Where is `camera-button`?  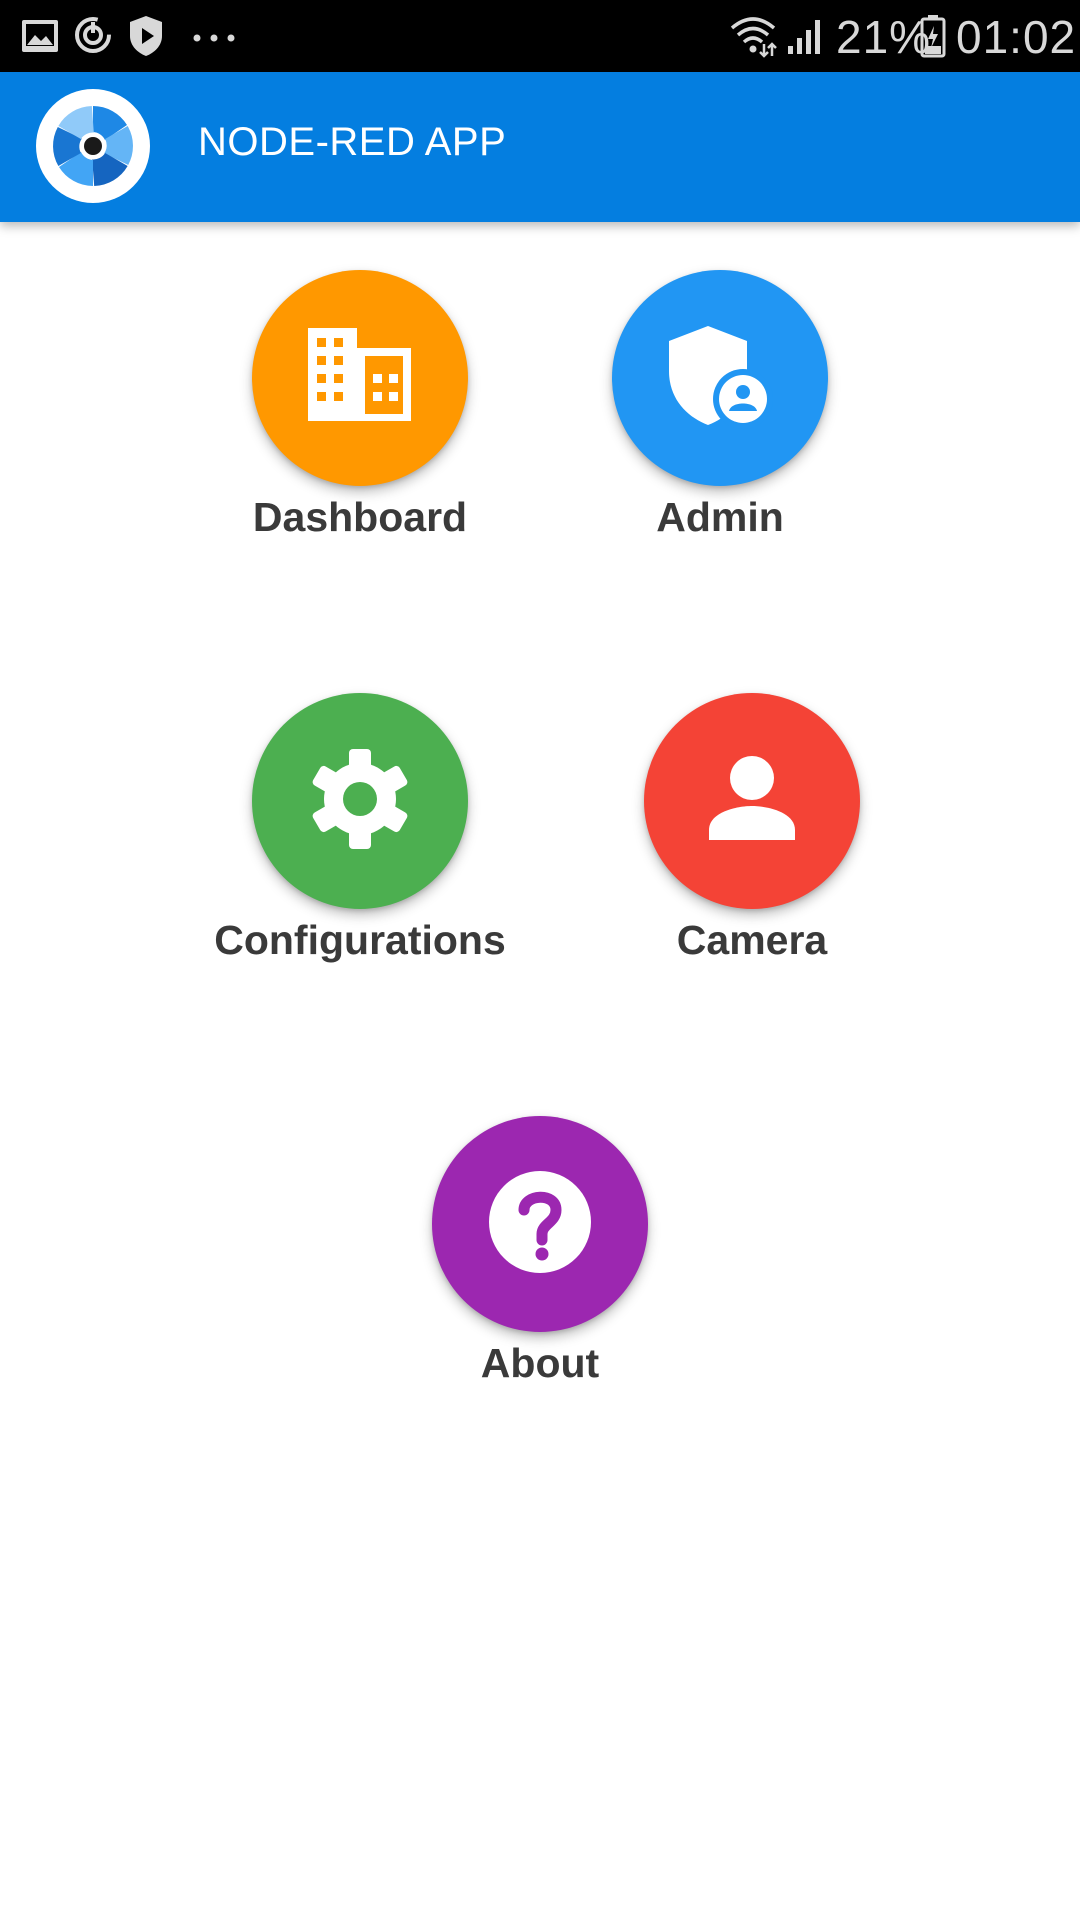 camera-button is located at coordinates (752, 801).